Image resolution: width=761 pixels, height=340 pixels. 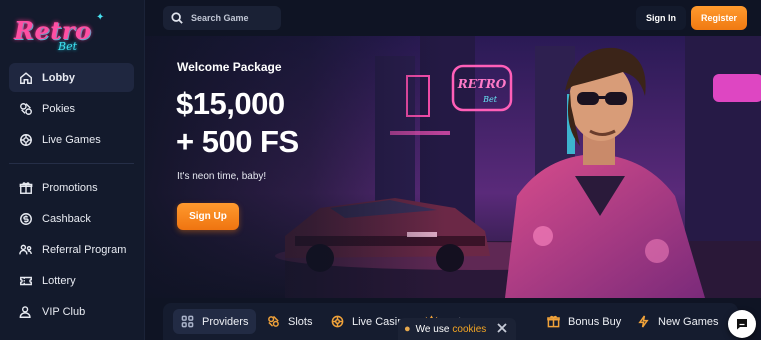 I want to click on hero-eyebrow: Welcome Package, so click(x=229, y=67).